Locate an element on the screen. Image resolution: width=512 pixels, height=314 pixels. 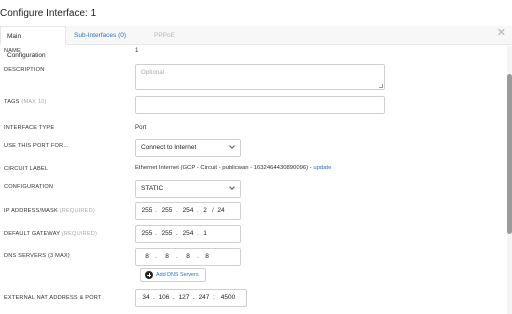
default-gateway-label: DEFAULT GATEWAY (REQUIRED) is located at coordinates (50, 234).